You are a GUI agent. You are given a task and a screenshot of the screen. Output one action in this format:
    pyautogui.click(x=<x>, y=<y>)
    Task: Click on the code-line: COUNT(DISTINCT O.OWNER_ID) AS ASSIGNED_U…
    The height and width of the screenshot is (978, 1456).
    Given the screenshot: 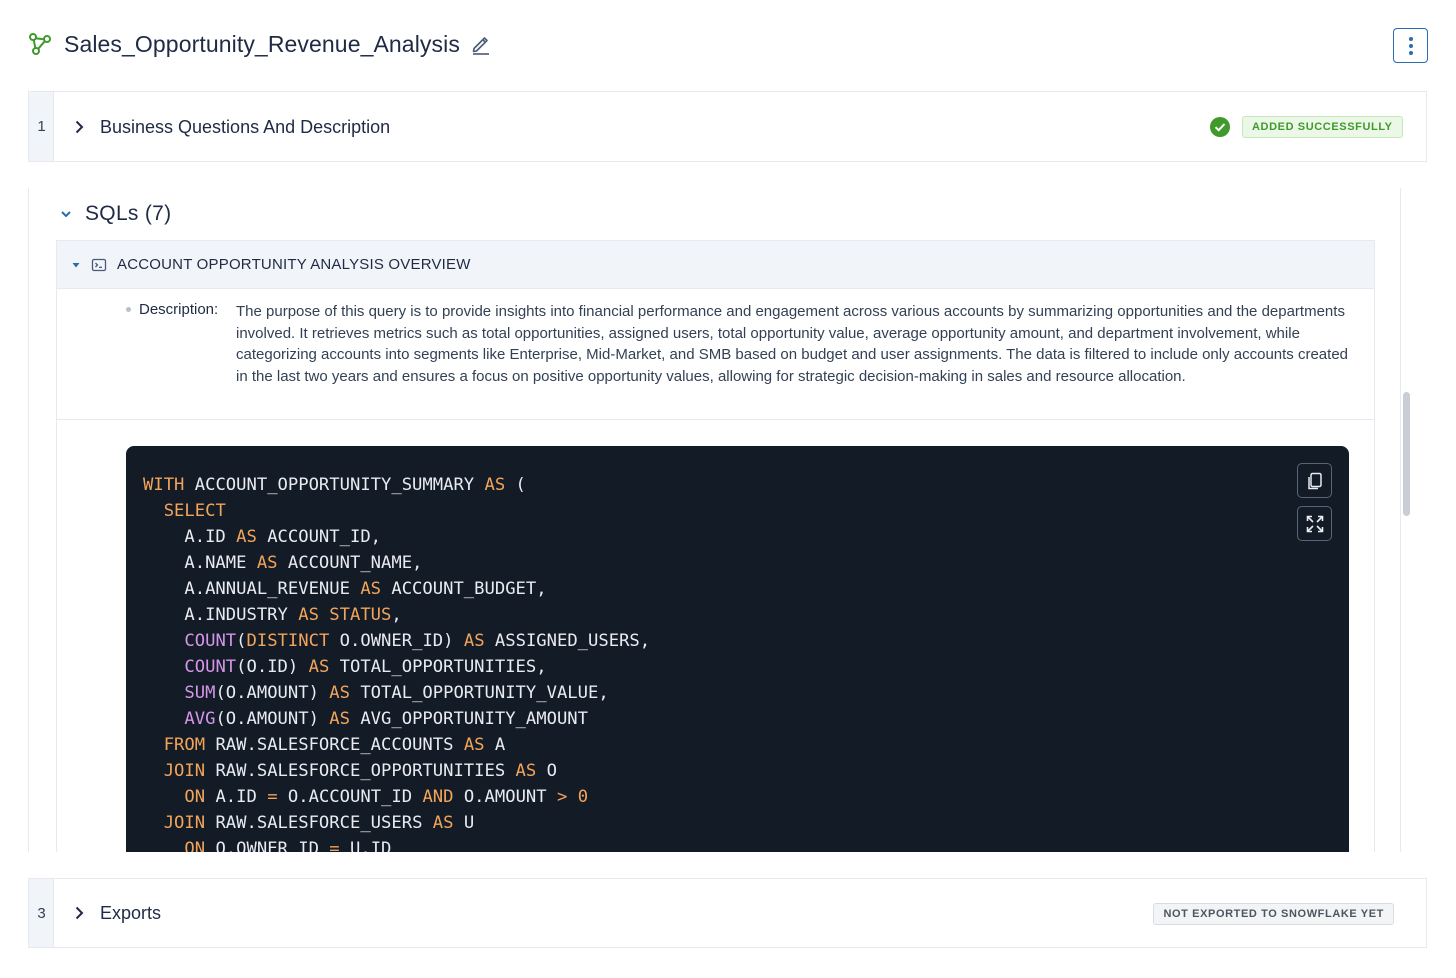 What is the action you would take?
    pyautogui.click(x=417, y=641)
    